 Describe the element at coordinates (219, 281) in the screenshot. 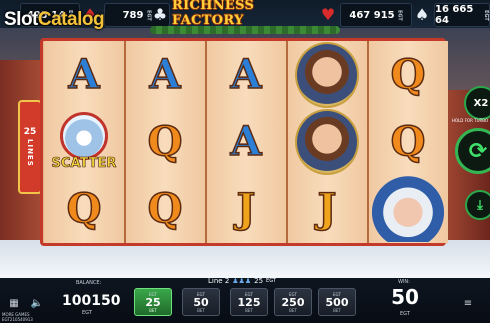

I see `line-label: Line 2` at that location.